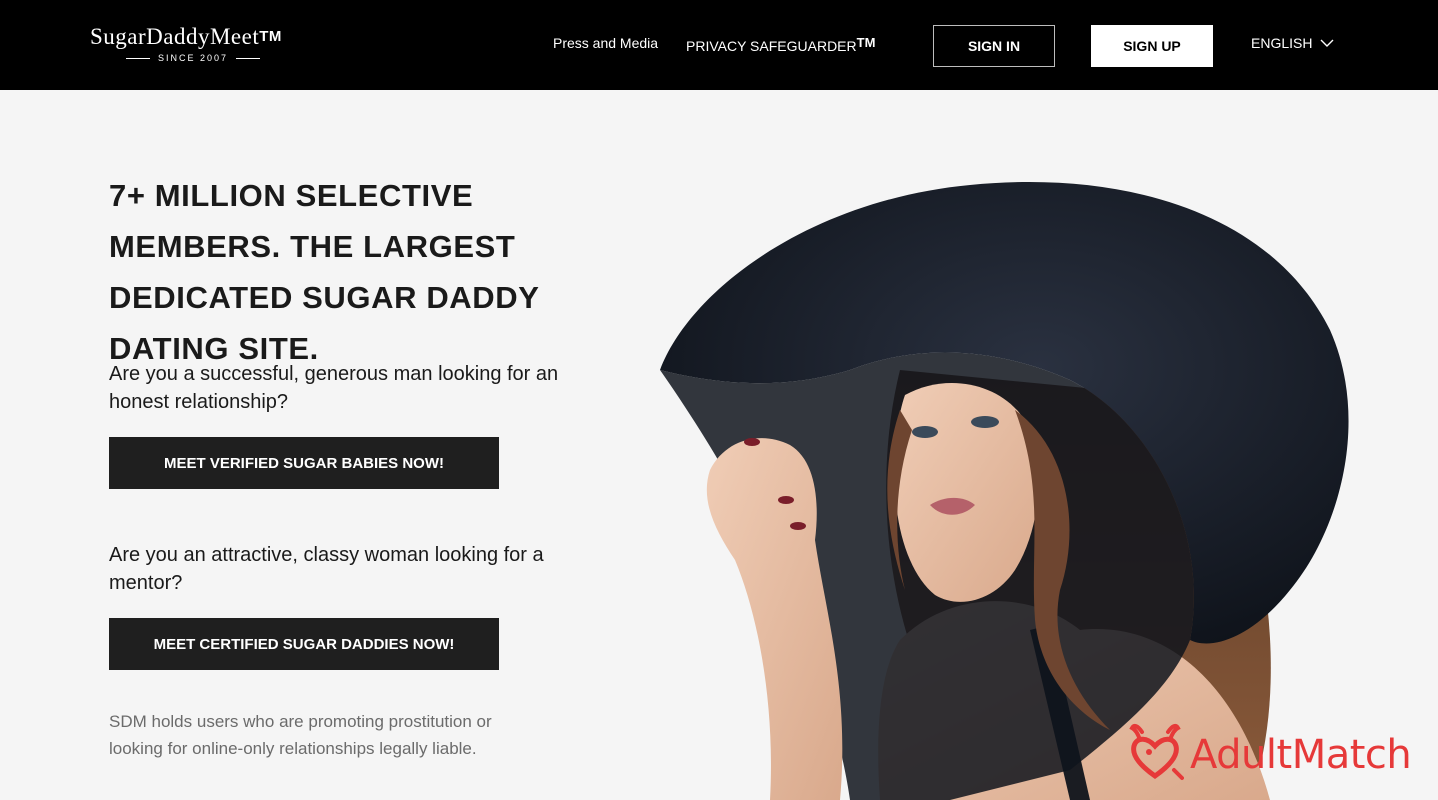  What do you see at coordinates (304, 463) in the screenshot?
I see `meet-sugar-babies-button: MEET VERIFIED SUGAR BABIES NOW!` at bounding box center [304, 463].